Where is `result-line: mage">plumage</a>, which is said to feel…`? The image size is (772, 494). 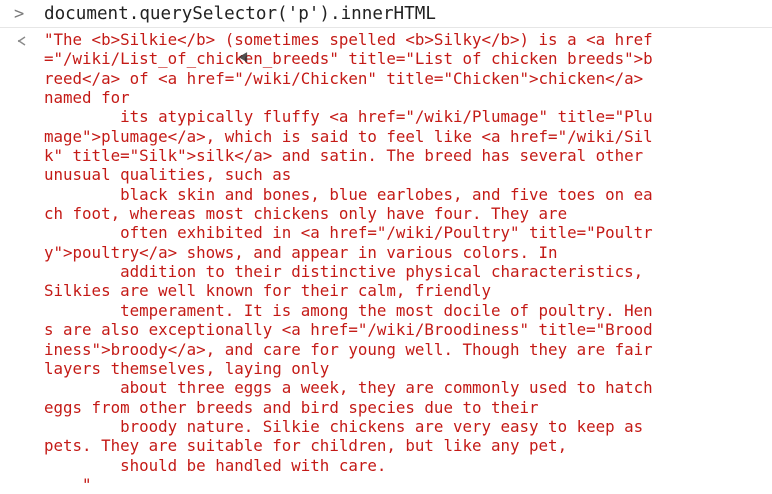
result-line: mage">plumage</a>, which is said to feel… is located at coordinates (348, 136).